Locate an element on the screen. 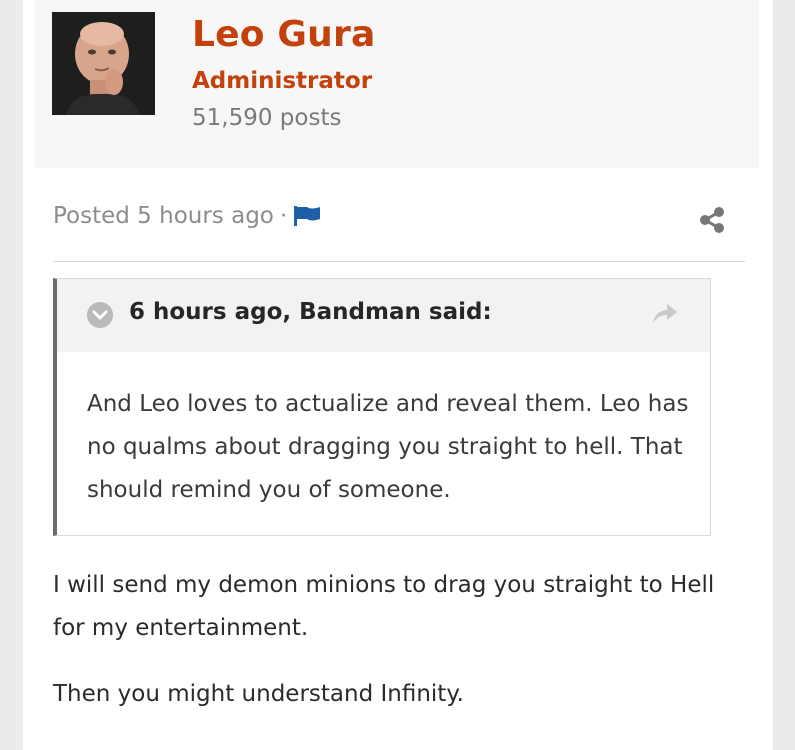 Image resolution: width=795 pixels, height=750 pixels. post-meta: Posted 5 hours ago · is located at coordinates (187, 216).